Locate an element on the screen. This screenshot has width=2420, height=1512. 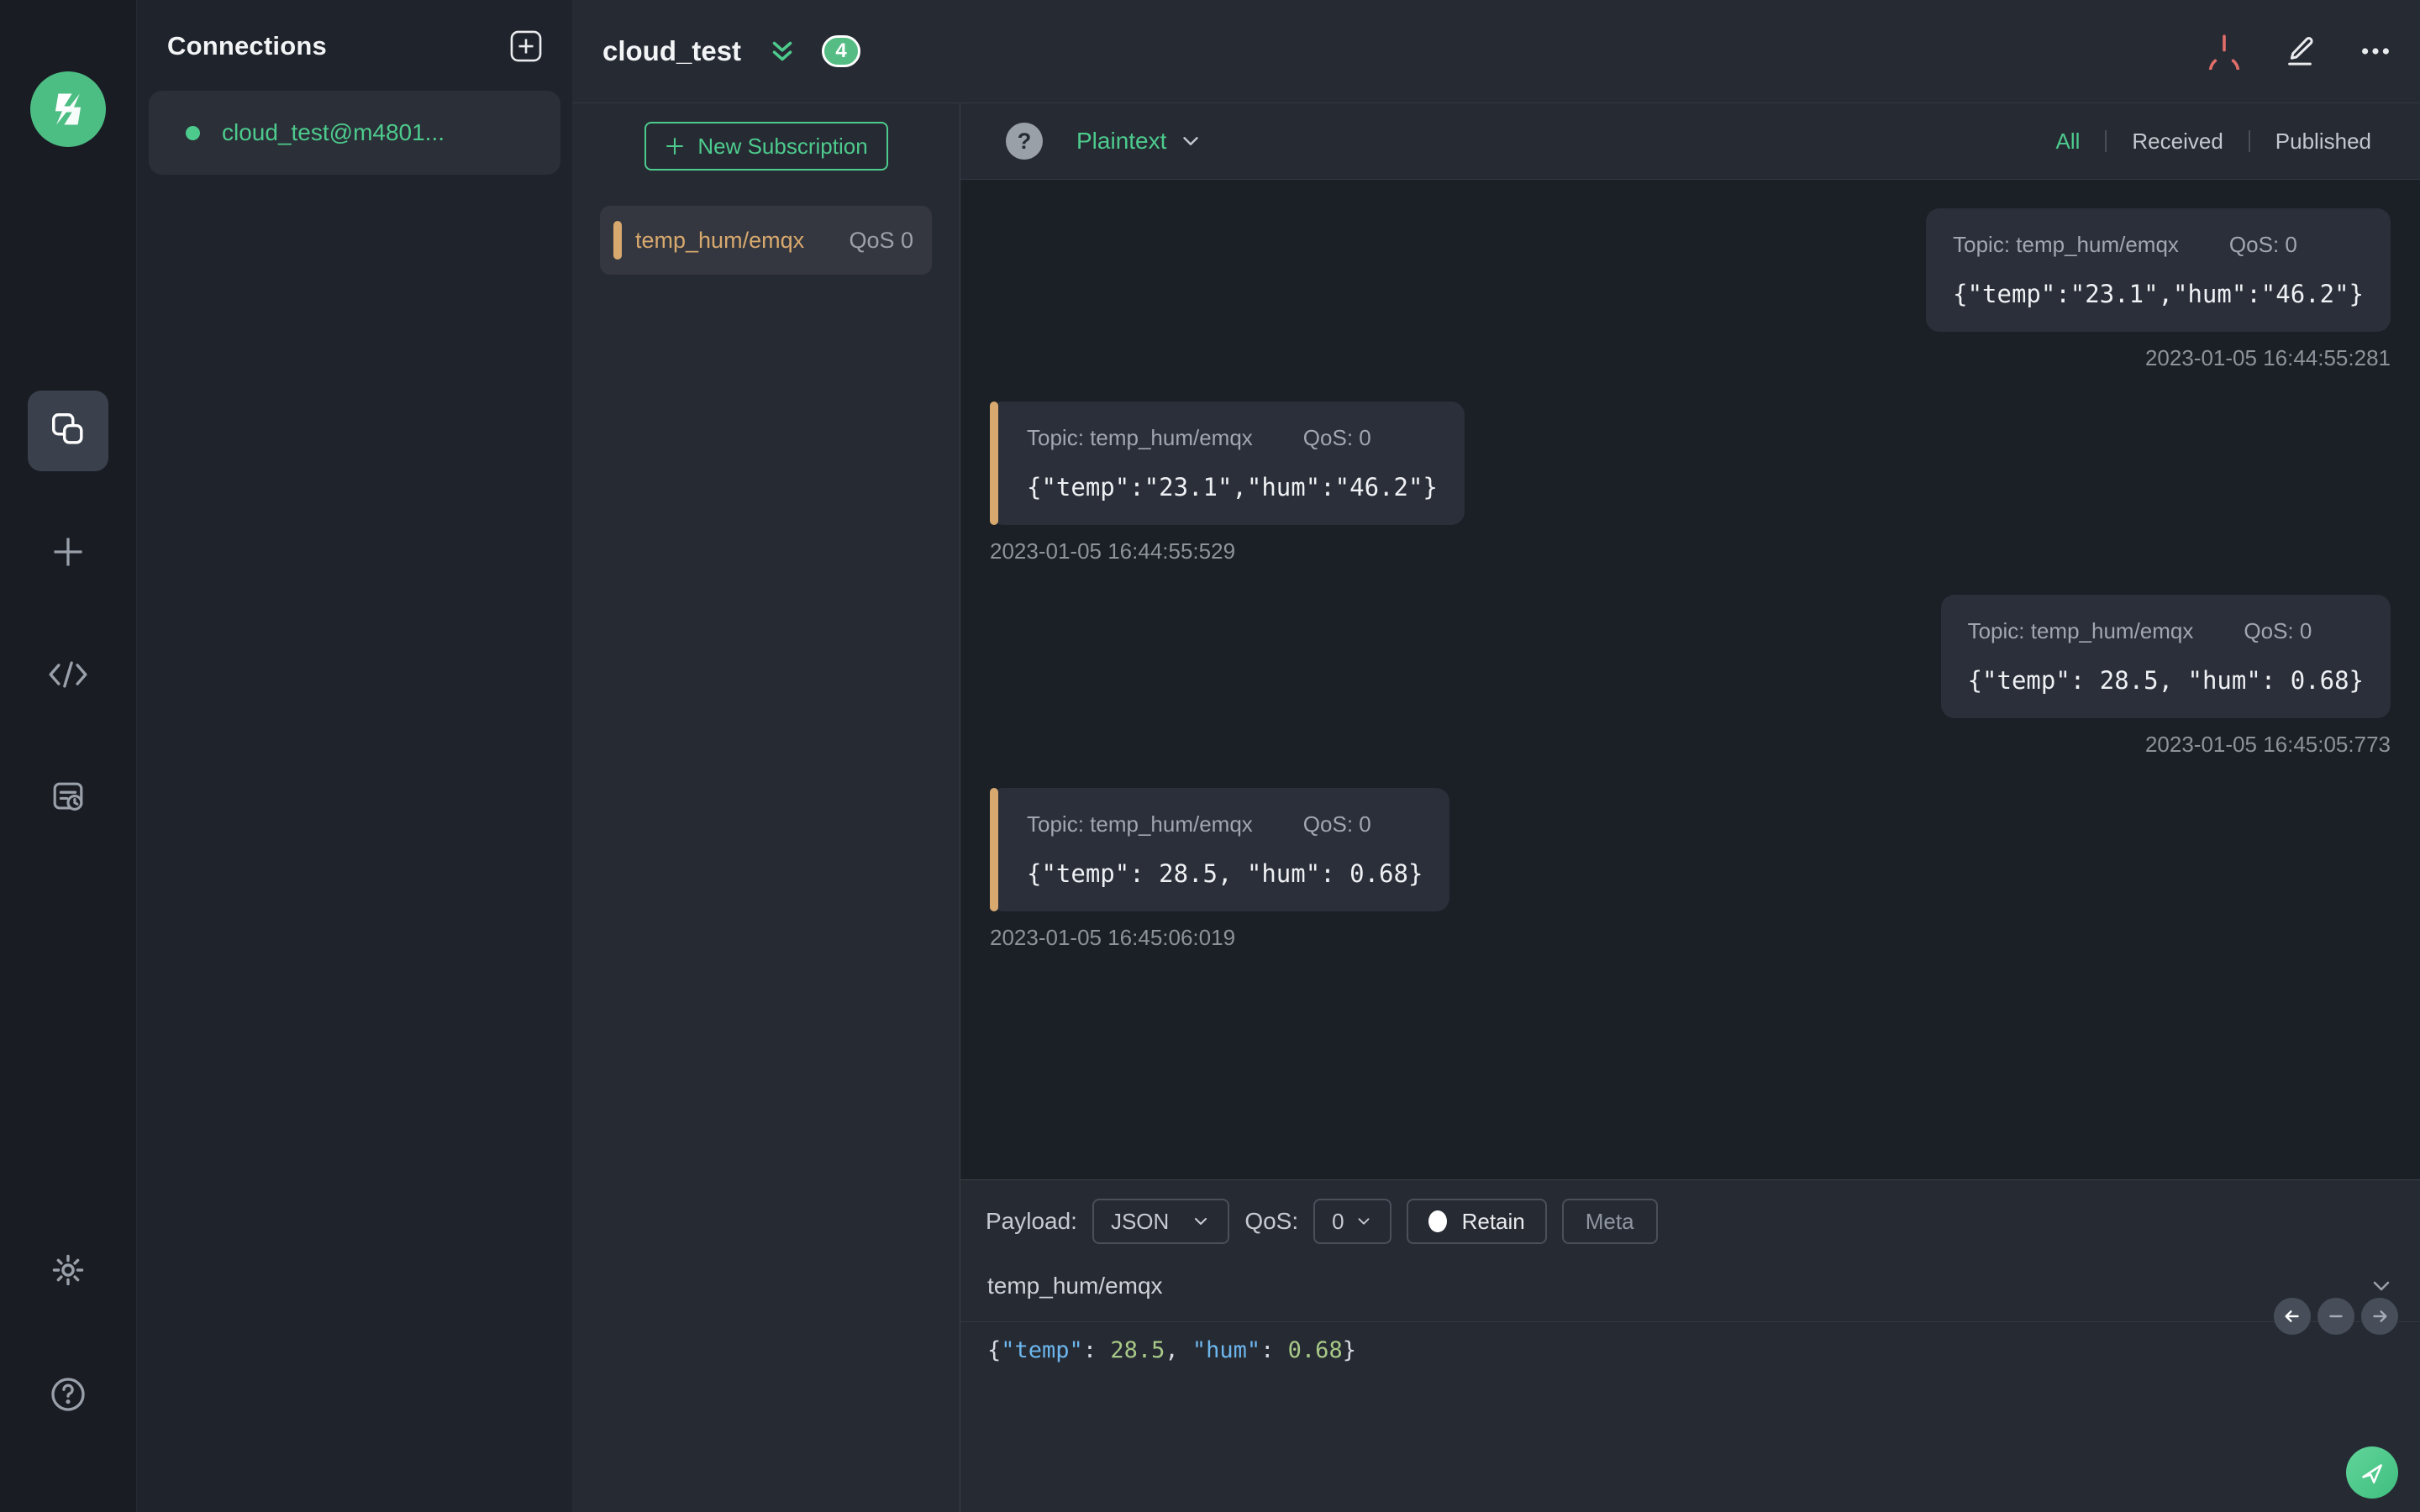
double-chevron-down-icon is located at coordinates (782, 51).